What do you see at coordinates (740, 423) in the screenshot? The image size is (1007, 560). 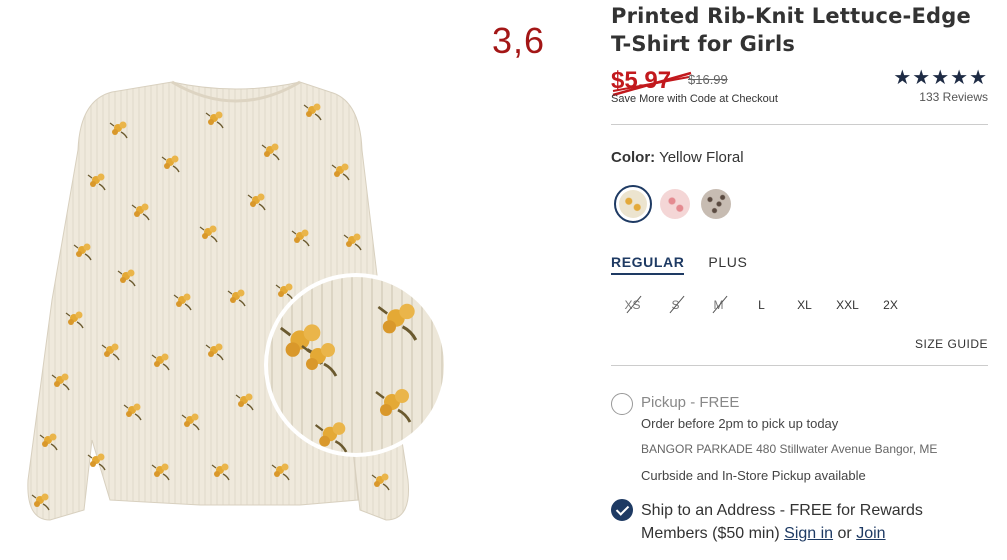 I see `pickup-order-before: Order before 2pm to pick up today` at bounding box center [740, 423].